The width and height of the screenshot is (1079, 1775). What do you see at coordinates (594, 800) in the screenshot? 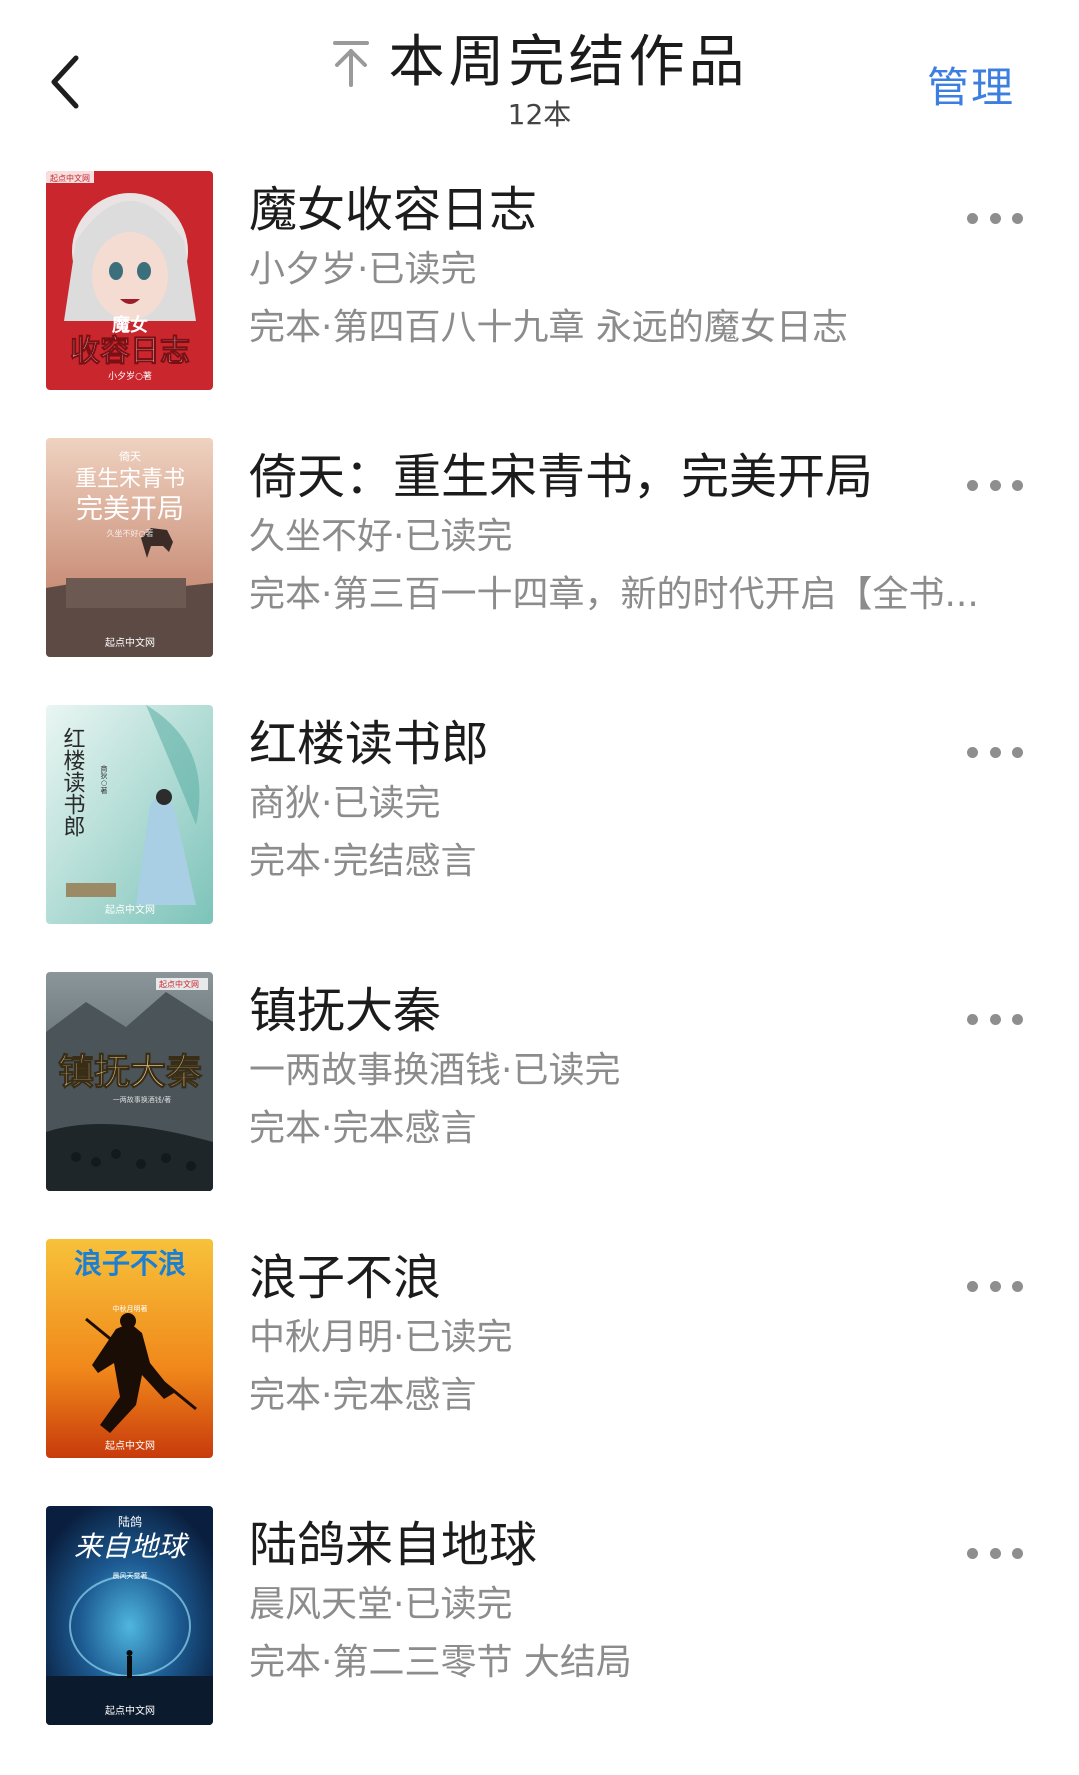
I see `book-info: 红楼读书郎 商狄·已读完 完本·完结感言` at bounding box center [594, 800].